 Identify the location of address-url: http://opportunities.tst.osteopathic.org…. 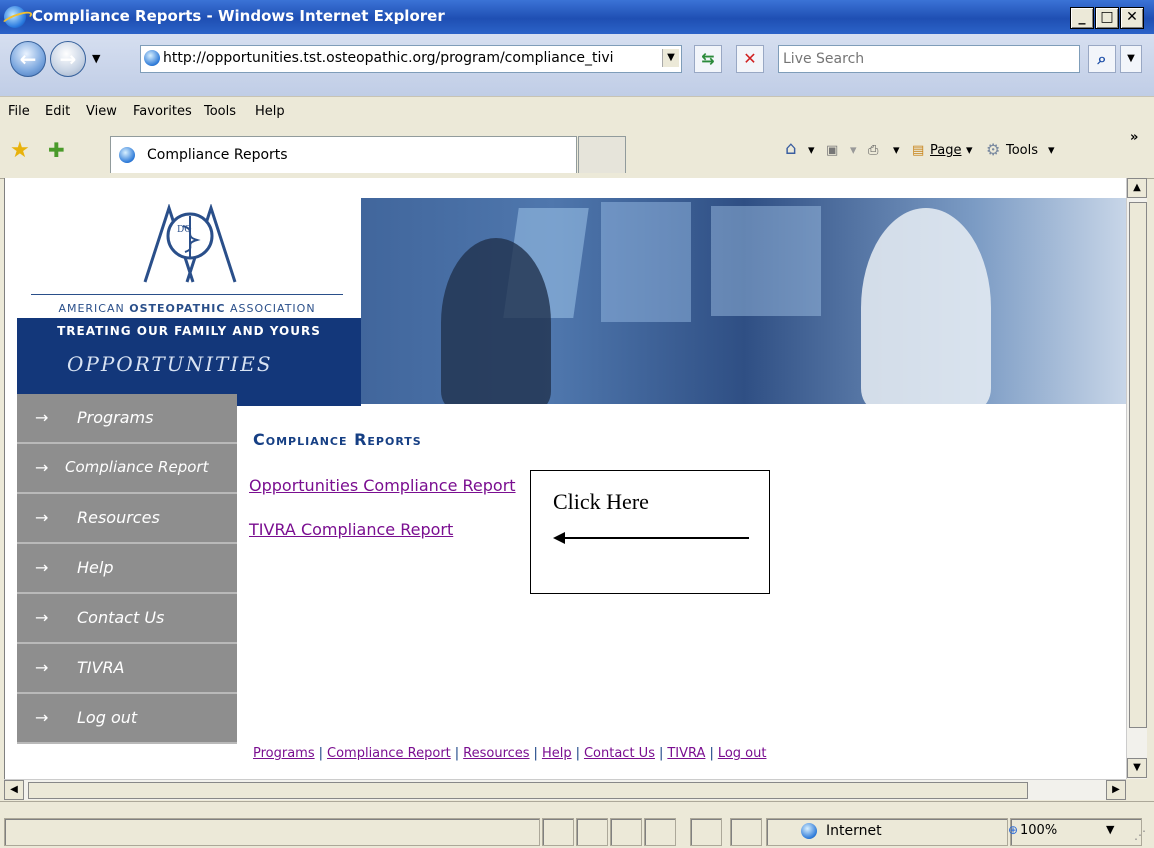
(410, 58).